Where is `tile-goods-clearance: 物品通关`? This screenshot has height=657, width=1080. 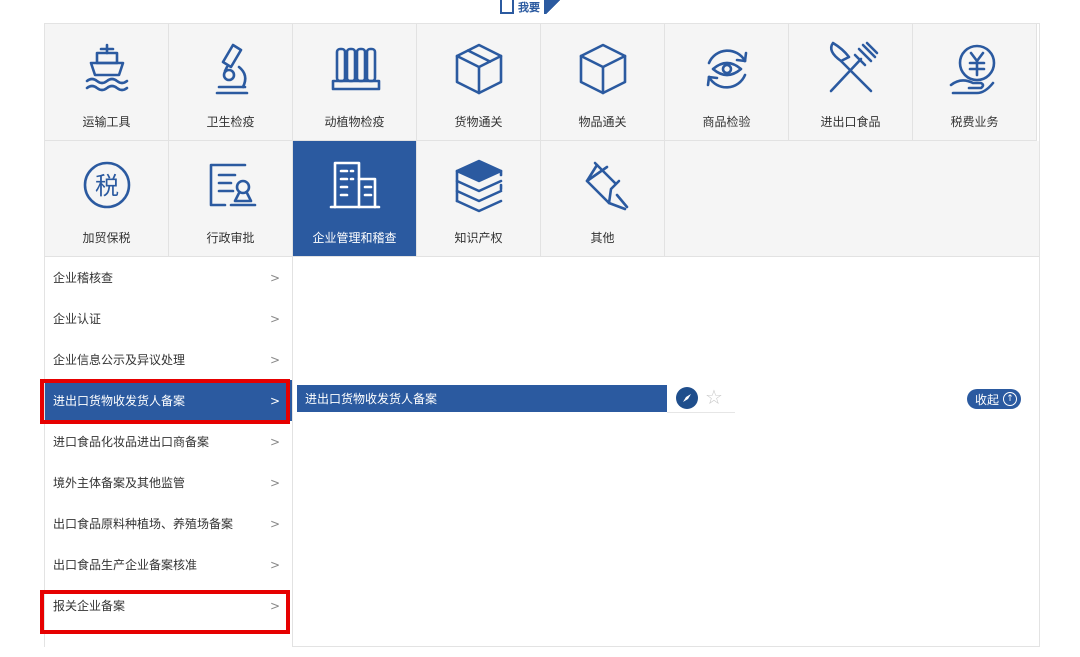 tile-goods-clearance: 物品通关 is located at coordinates (603, 82).